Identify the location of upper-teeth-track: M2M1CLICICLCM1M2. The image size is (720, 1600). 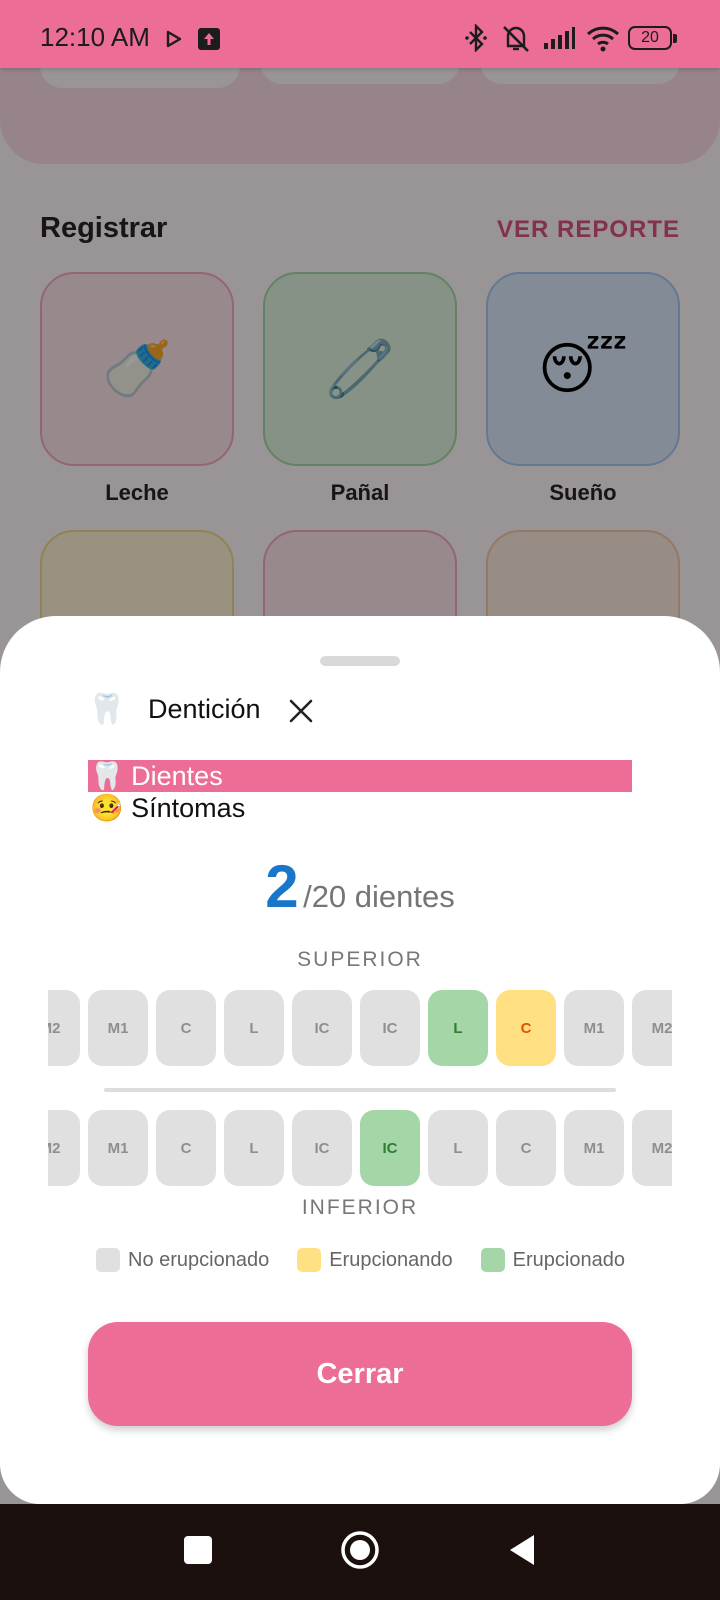
(360, 1028).